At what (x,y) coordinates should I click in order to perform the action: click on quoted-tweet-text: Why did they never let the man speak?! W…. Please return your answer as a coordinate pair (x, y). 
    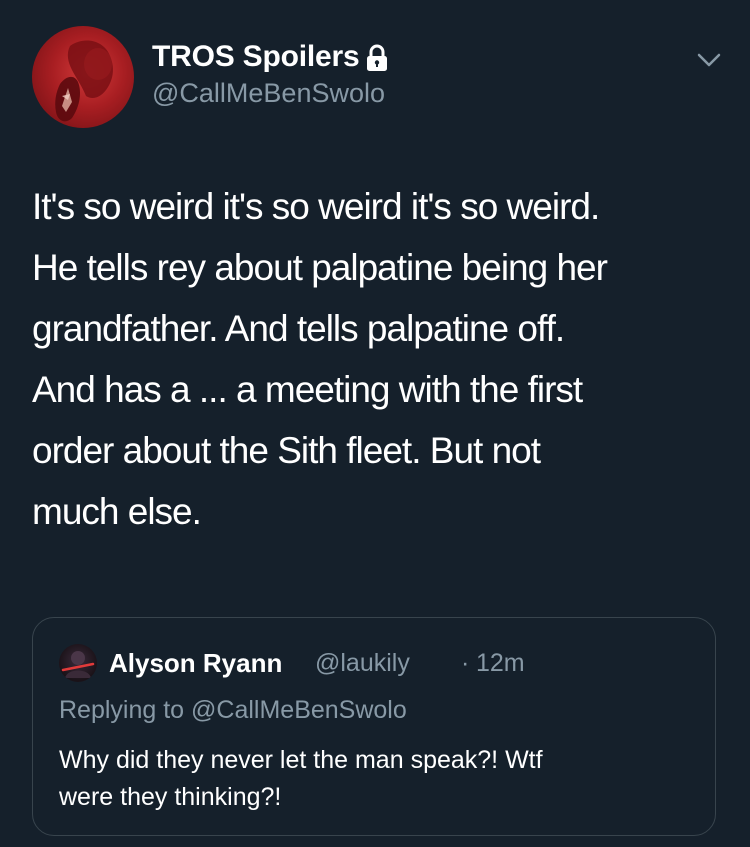
    Looking at the image, I should click on (379, 779).